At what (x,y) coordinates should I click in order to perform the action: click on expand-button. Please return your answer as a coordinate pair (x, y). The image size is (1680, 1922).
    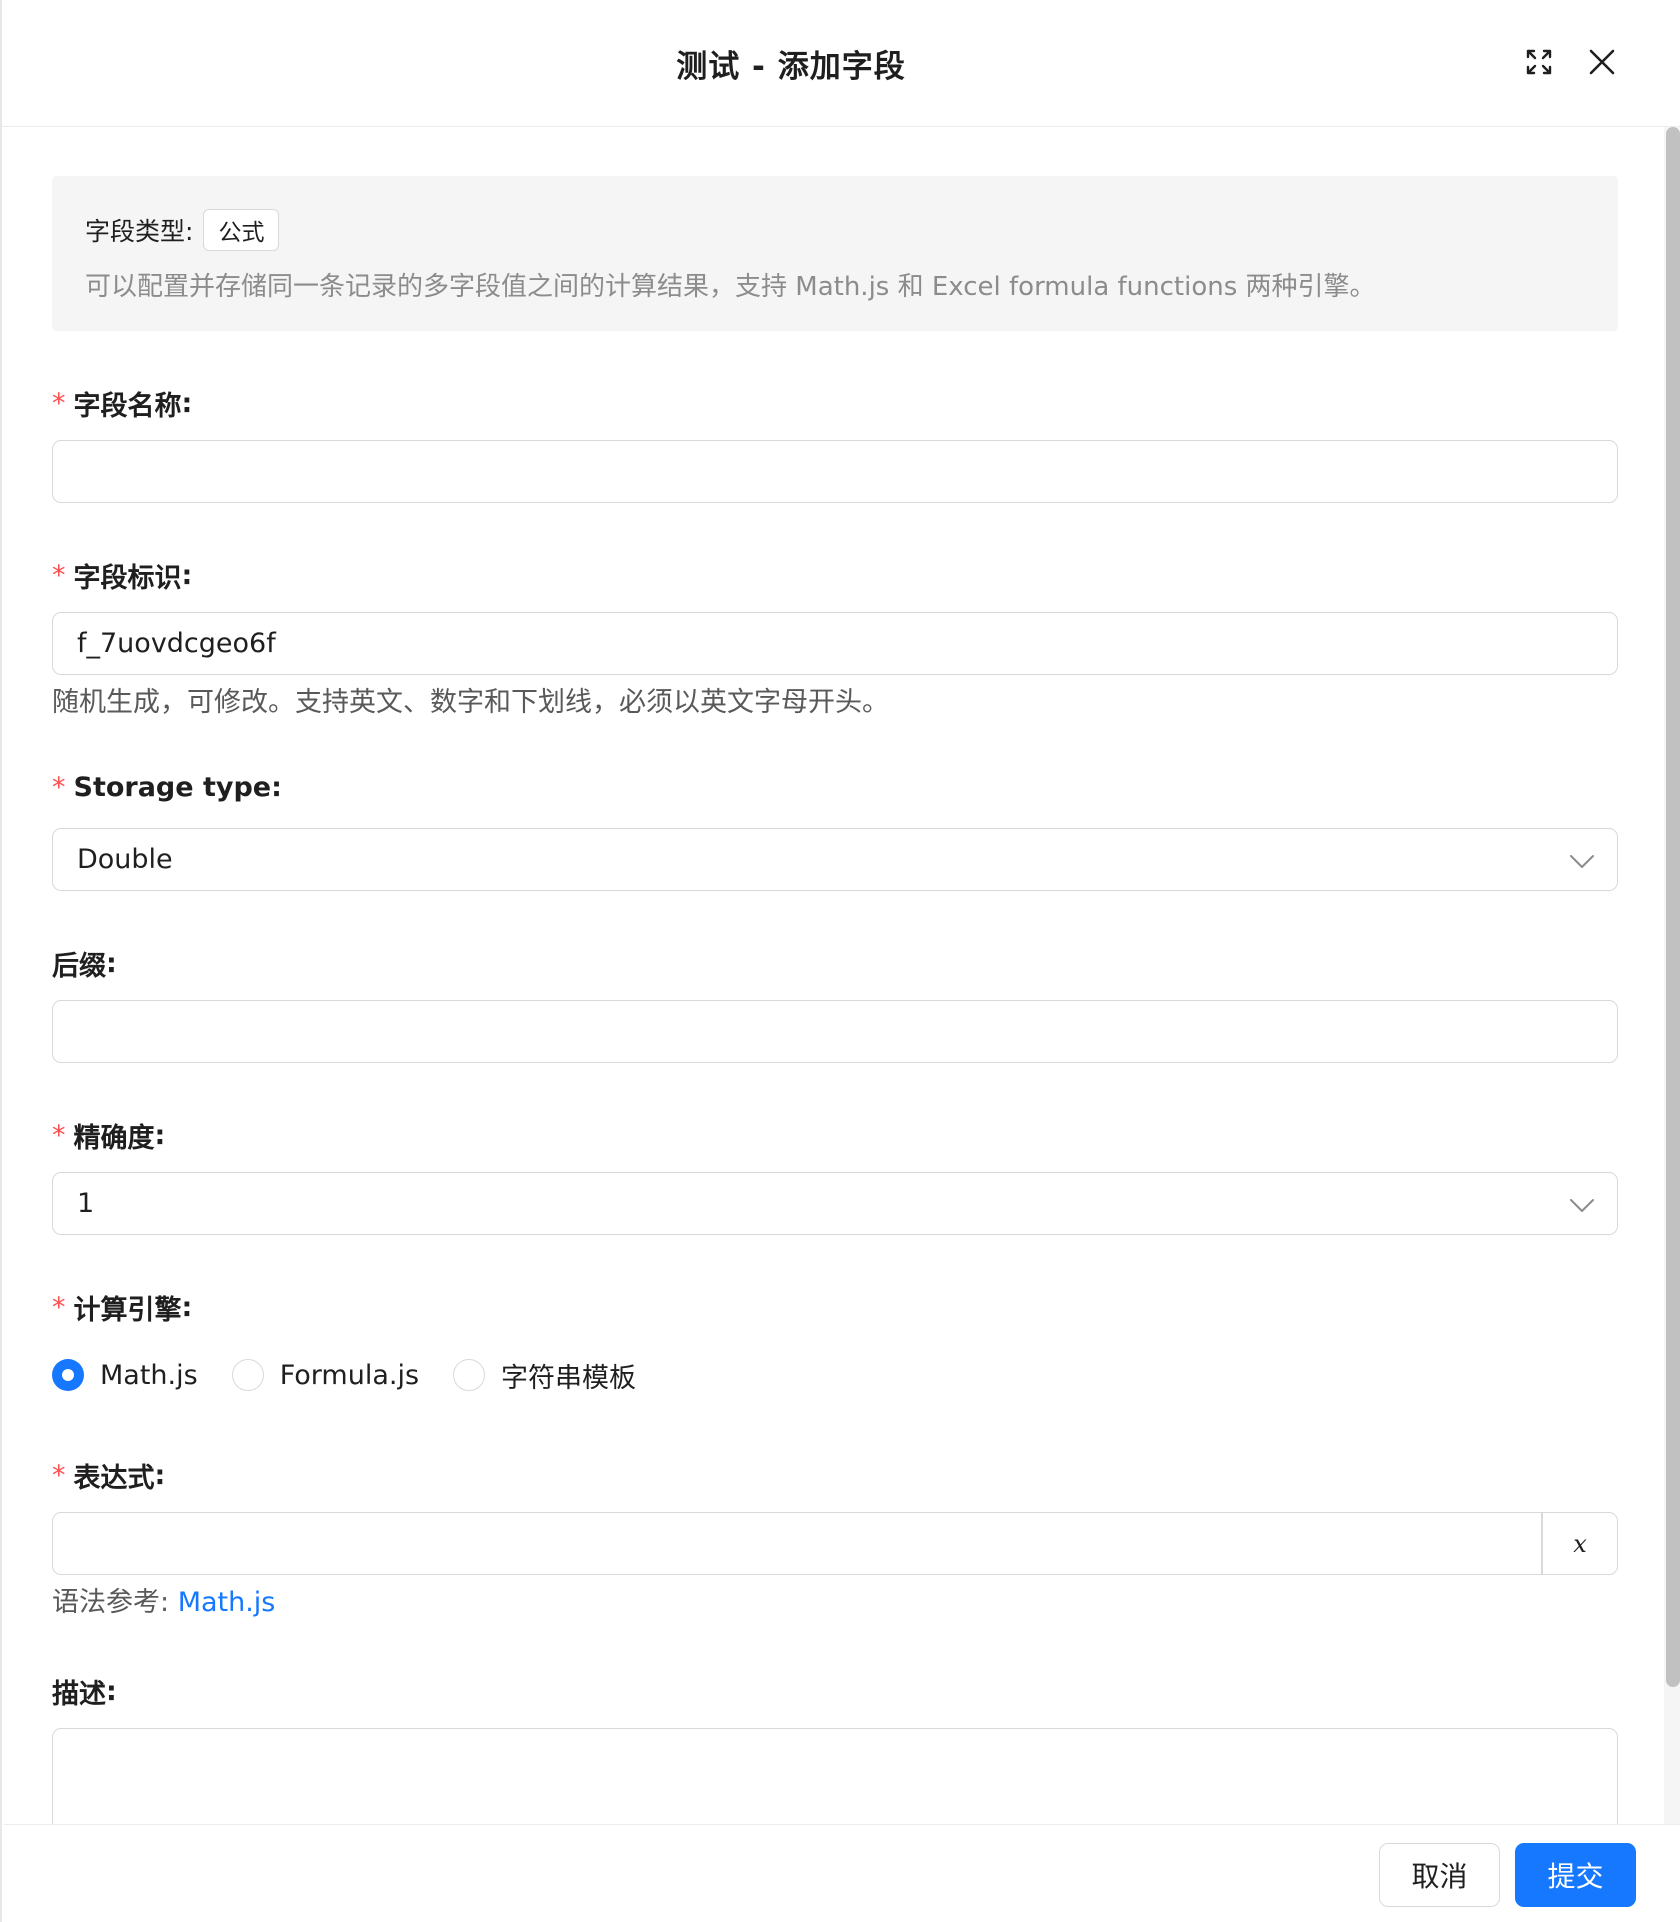
    Looking at the image, I should click on (1539, 62).